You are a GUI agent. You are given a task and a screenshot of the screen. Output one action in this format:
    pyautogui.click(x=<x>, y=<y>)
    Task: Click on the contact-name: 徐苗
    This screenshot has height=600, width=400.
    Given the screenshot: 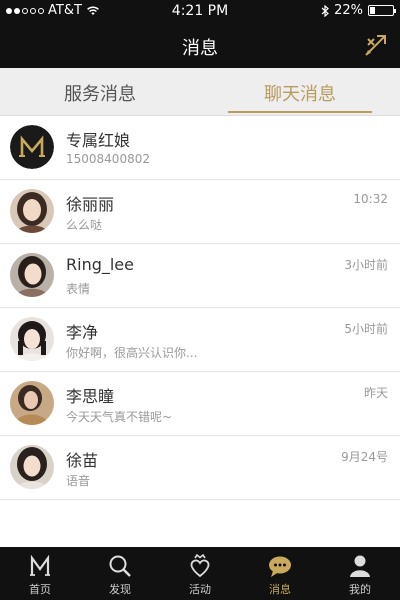 What is the action you would take?
    pyautogui.click(x=82, y=460)
    